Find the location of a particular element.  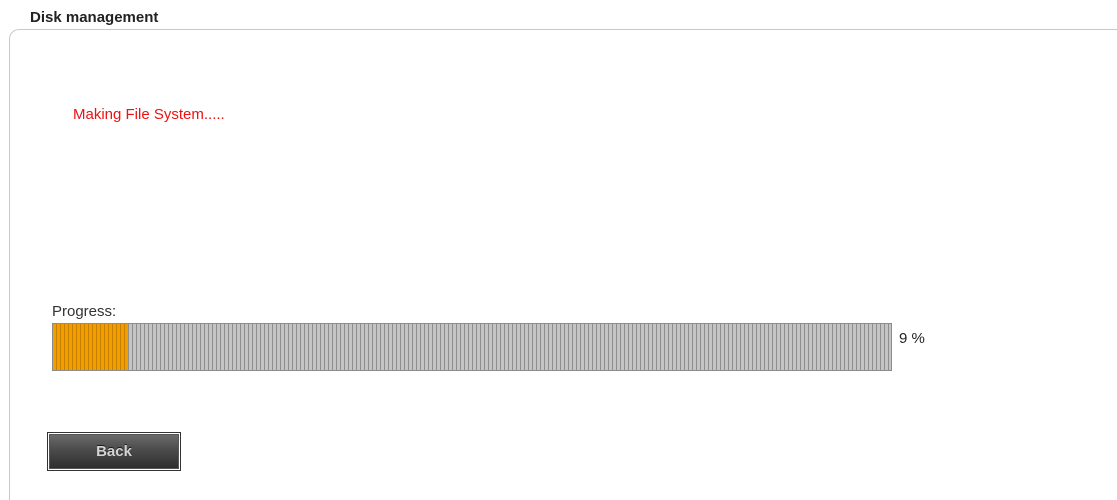

progress-percent: 9 % is located at coordinates (912, 338).